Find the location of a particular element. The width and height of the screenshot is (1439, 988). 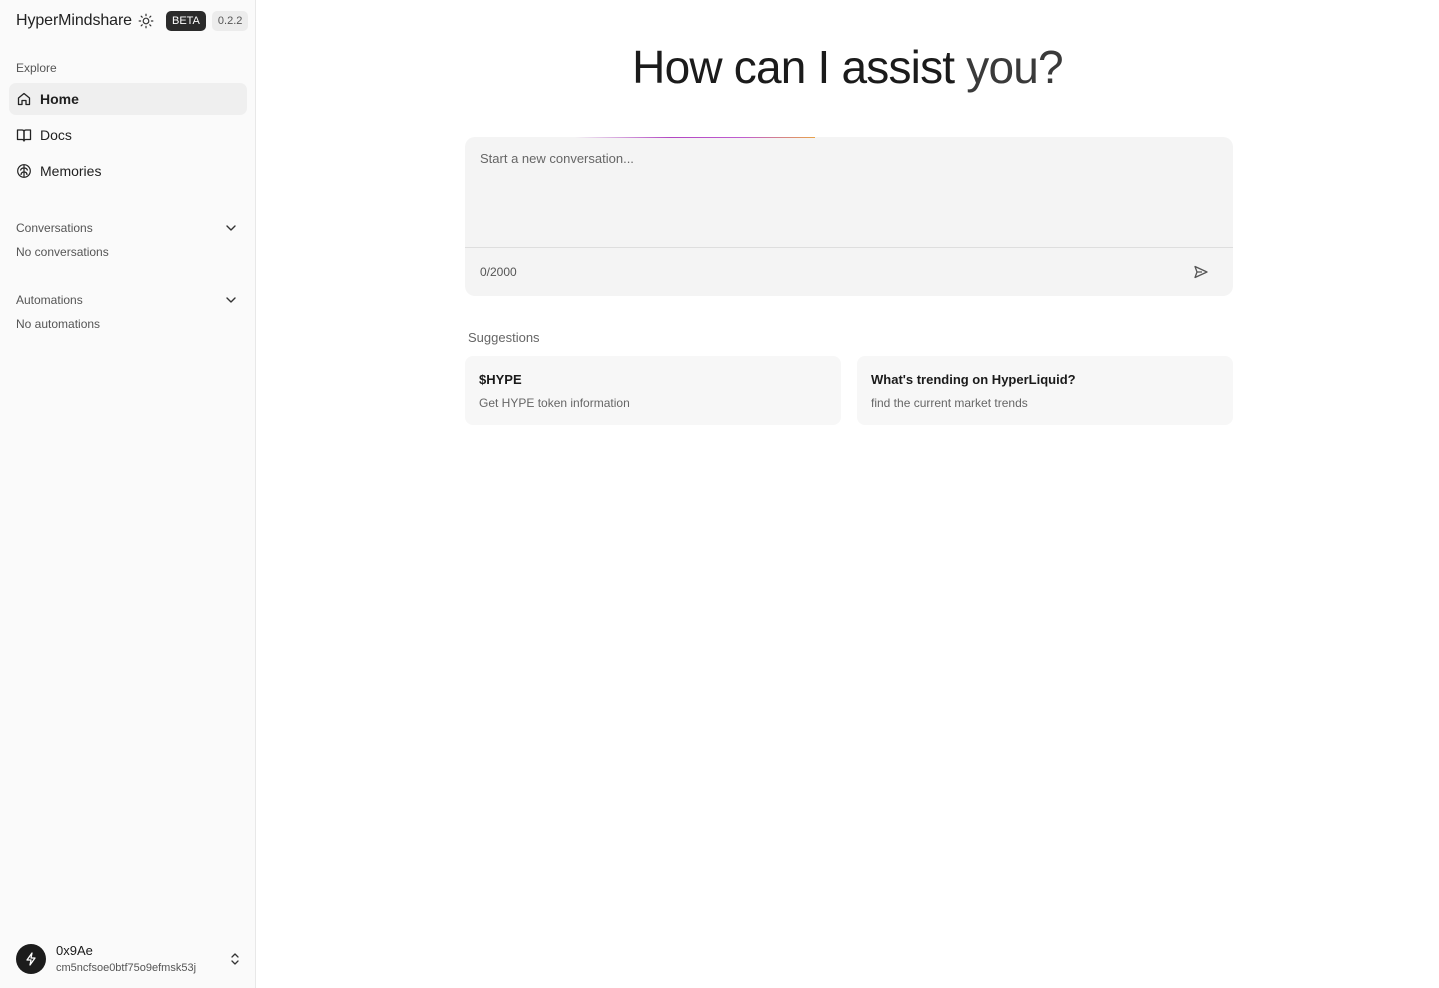

sidebar-item-label: Home is located at coordinates (59, 99).